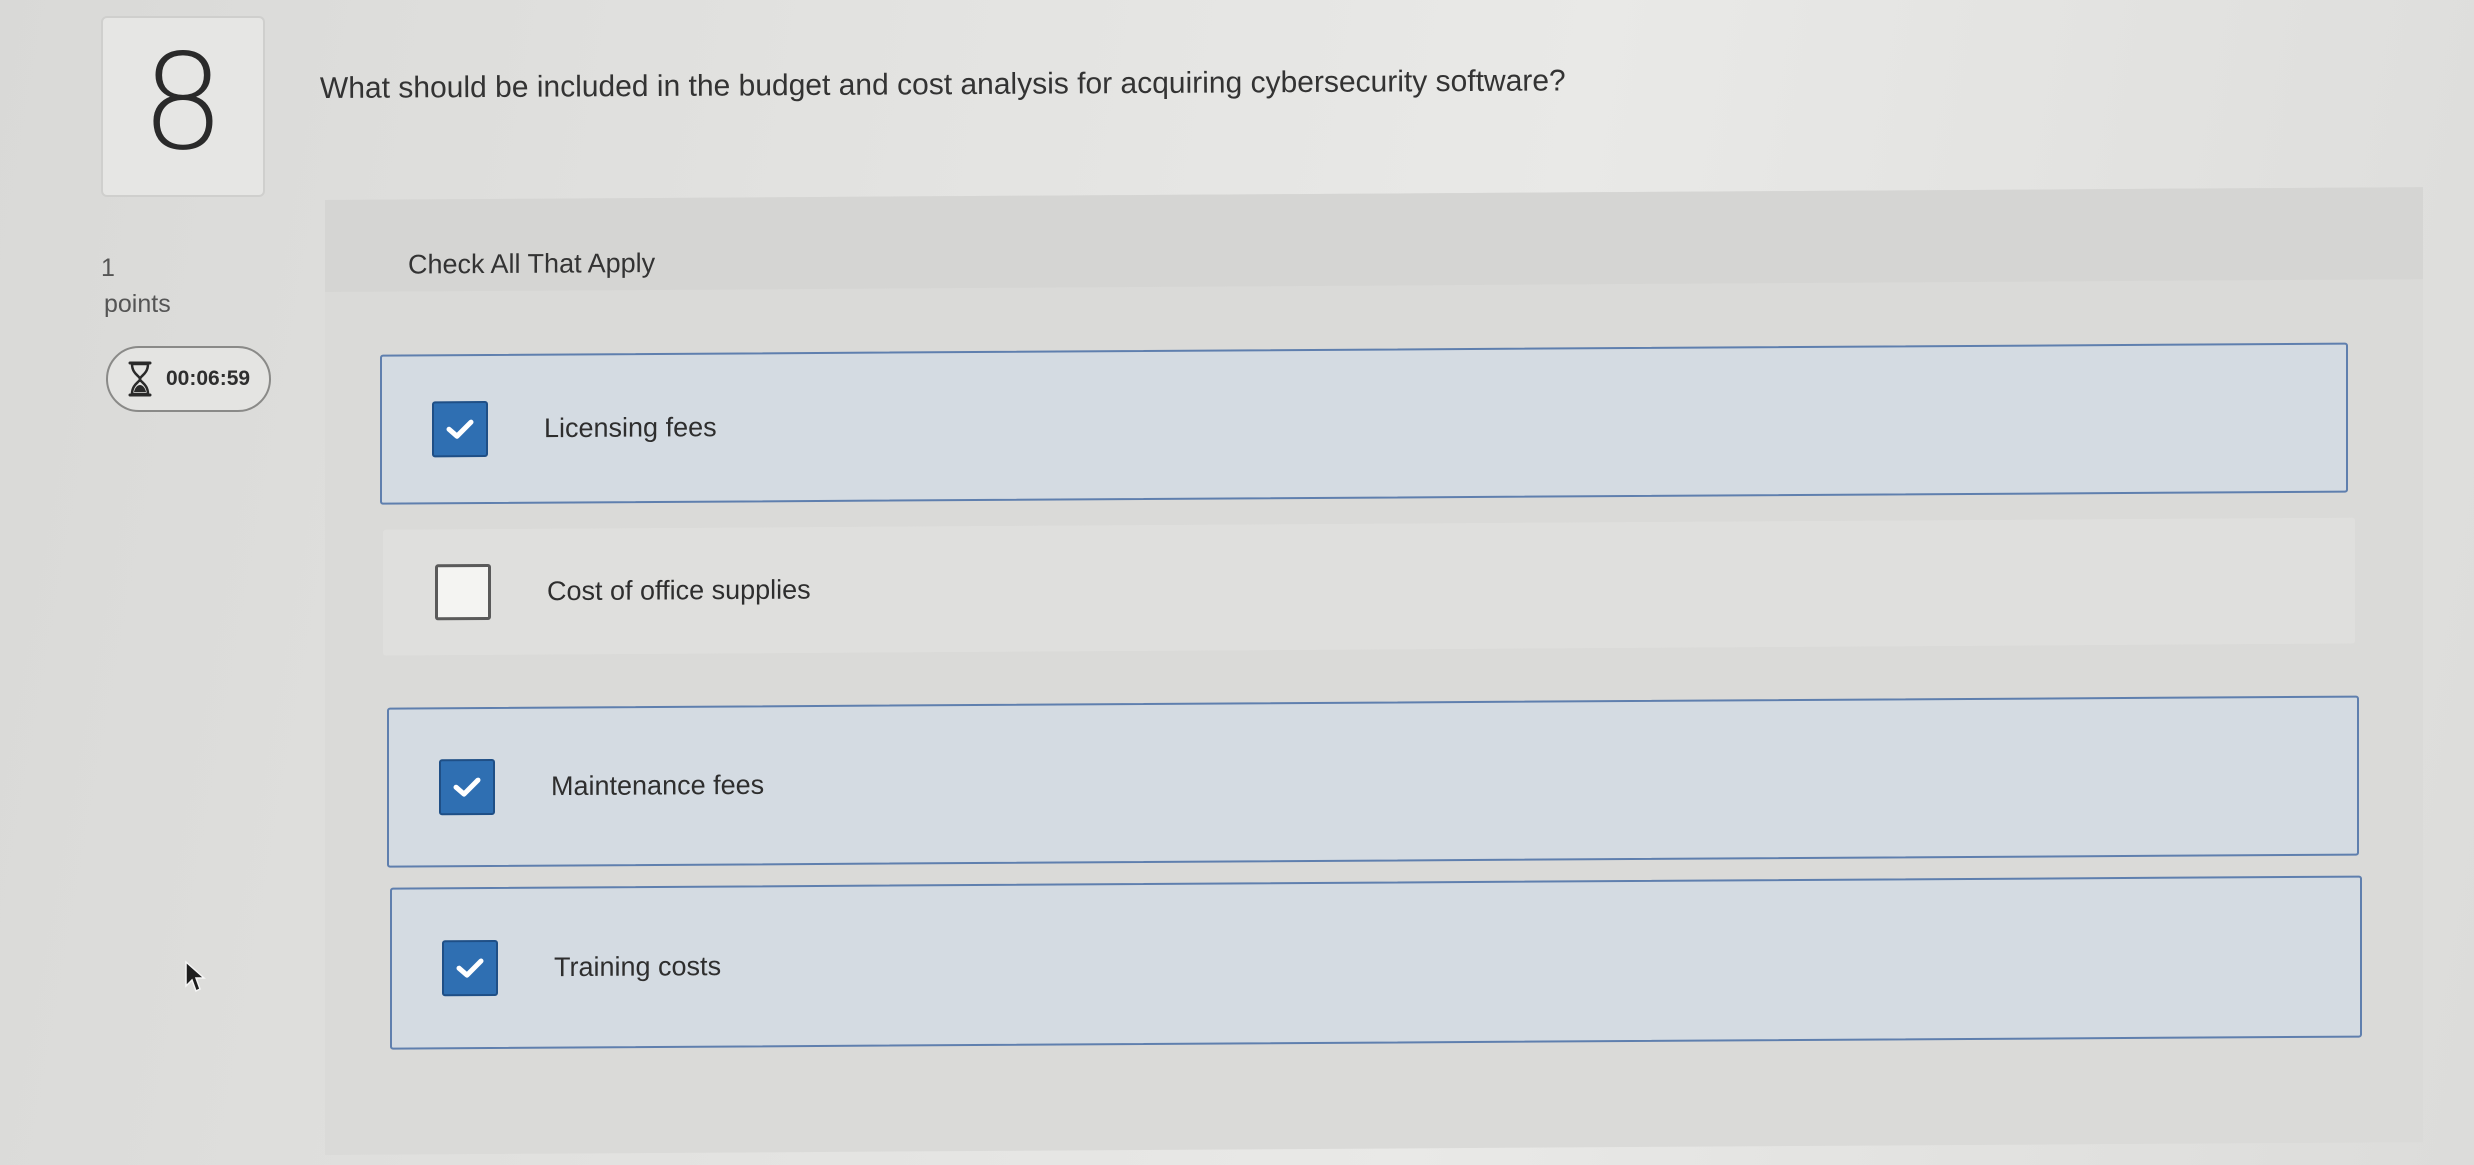  Describe the element at coordinates (630, 428) in the screenshot. I see `option-label: Licensing fees` at that location.